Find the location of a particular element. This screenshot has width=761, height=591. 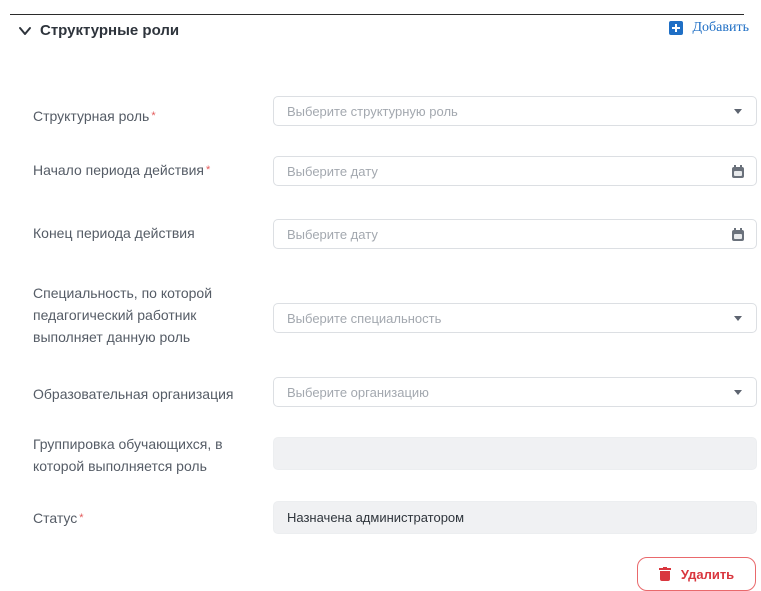

start-date-label: Начало периода действия is located at coordinates (118, 170).